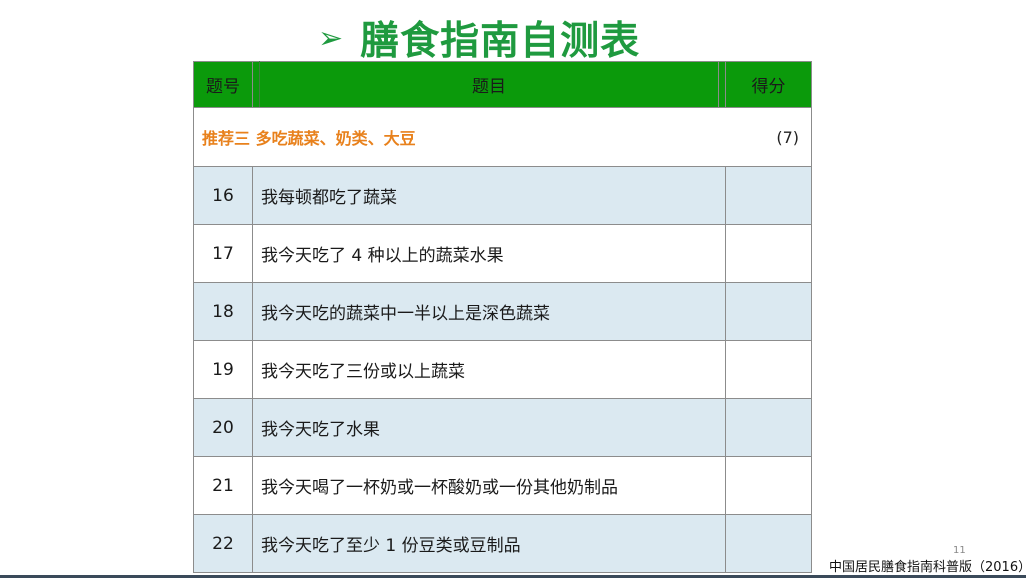 This screenshot has height=579, width=1026. What do you see at coordinates (223, 195) in the screenshot?
I see `row-number: 16` at bounding box center [223, 195].